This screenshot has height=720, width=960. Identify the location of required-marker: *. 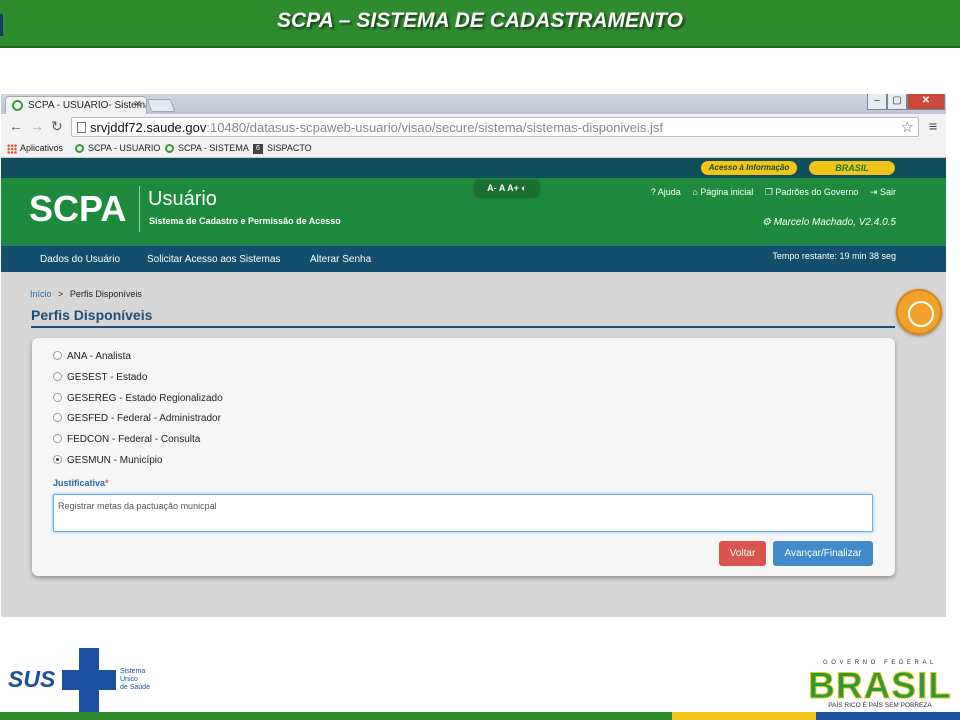
(107, 483).